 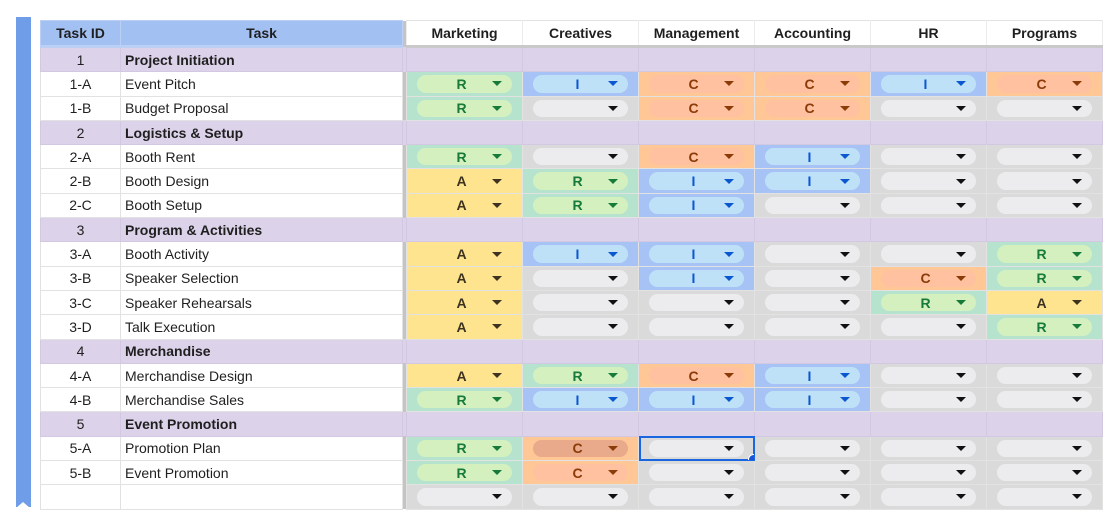 I want to click on task-name-cell: Booth Rent, so click(x=261, y=157).